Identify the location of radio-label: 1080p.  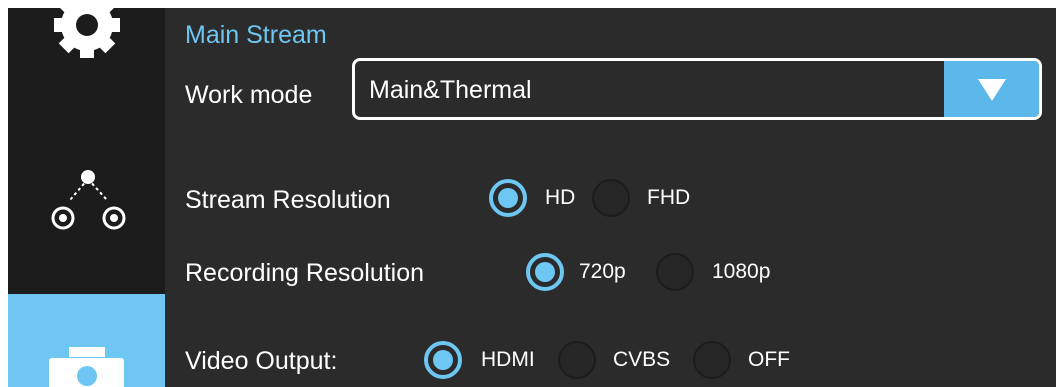
(741, 271).